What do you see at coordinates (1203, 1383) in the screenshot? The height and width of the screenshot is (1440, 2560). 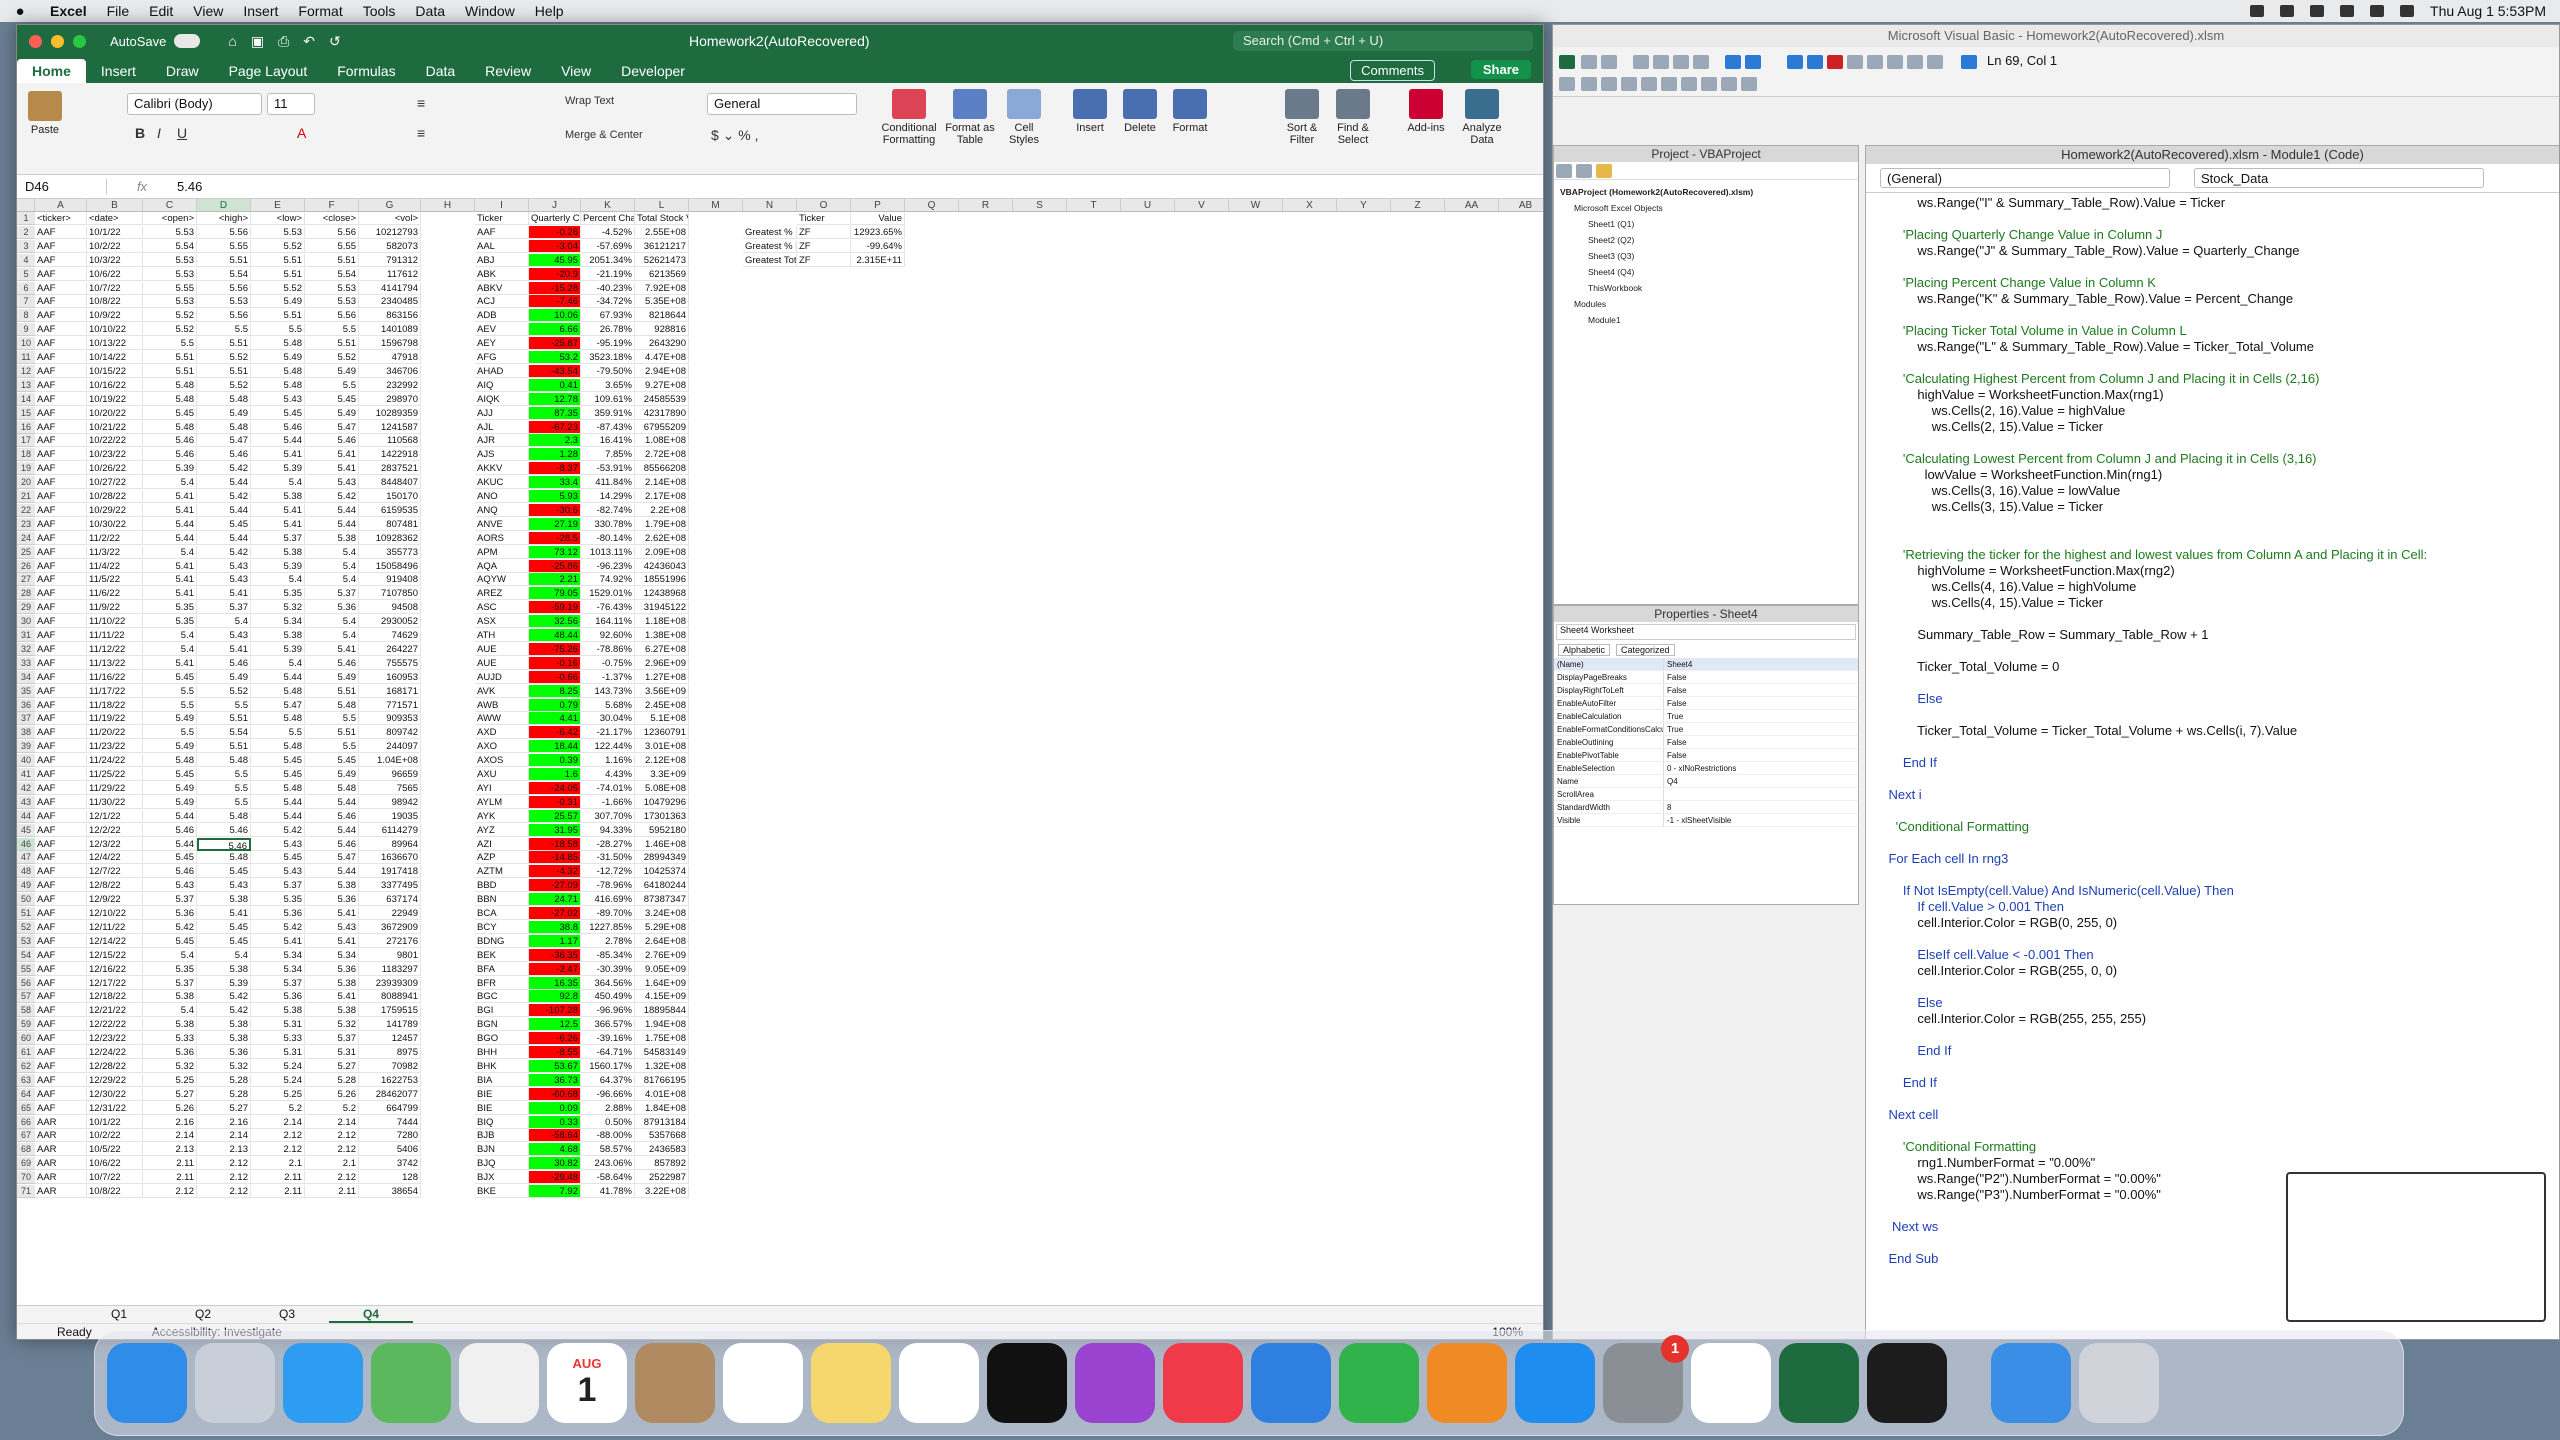 I see `dock-news-icon` at bounding box center [1203, 1383].